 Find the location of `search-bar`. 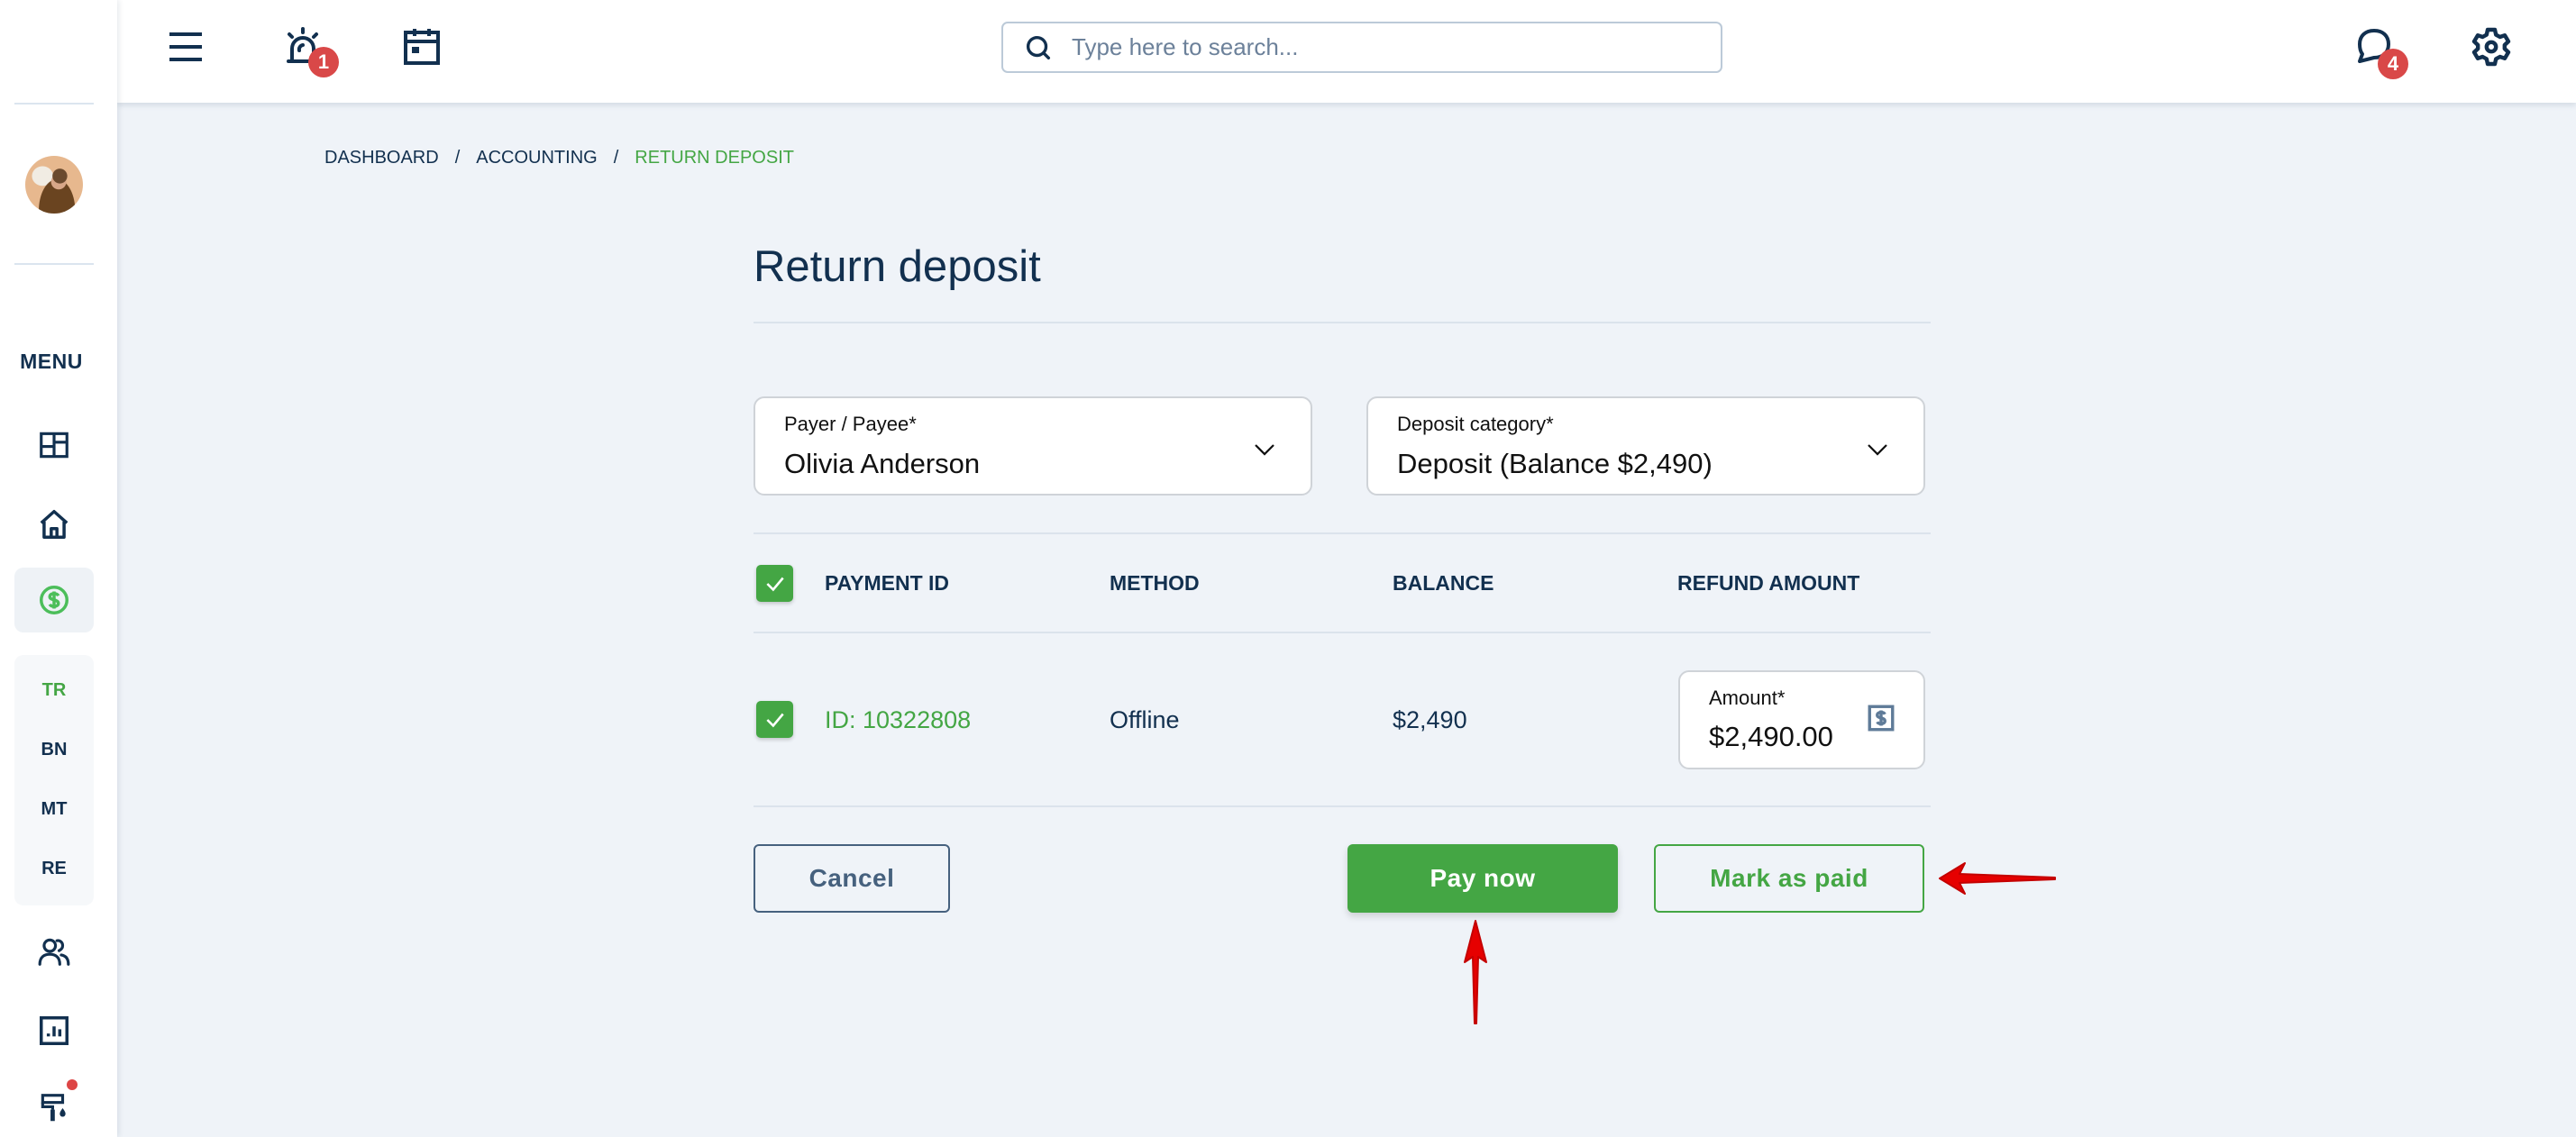

search-bar is located at coordinates (1361, 48).